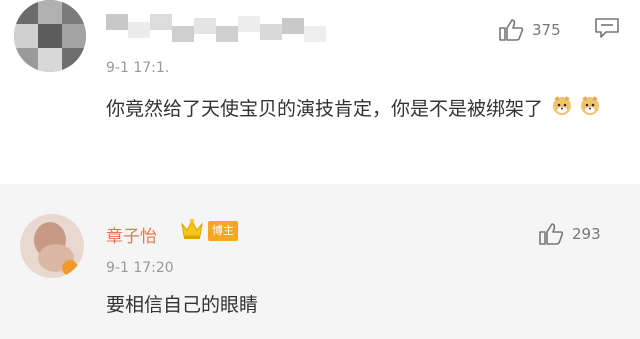 The width and height of the screenshot is (640, 339). What do you see at coordinates (223, 231) in the screenshot?
I see `status-badge: 博主` at bounding box center [223, 231].